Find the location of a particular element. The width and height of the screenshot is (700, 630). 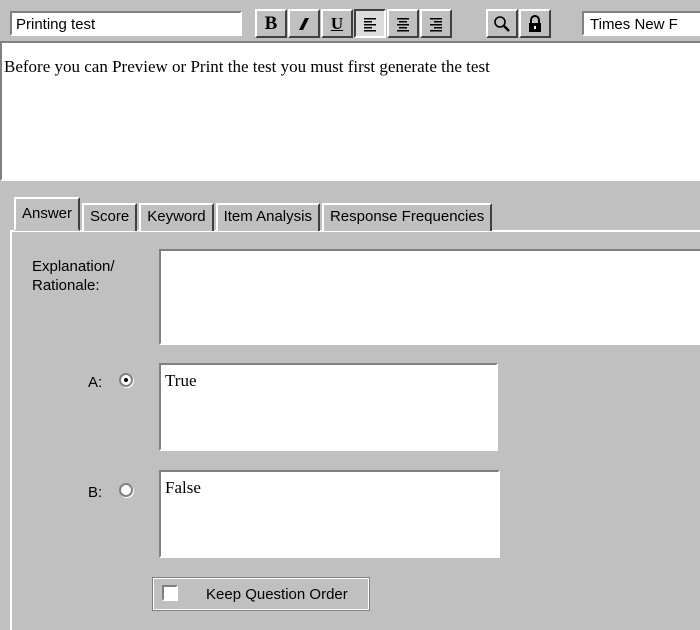

tab-answer: Answer is located at coordinates (47, 214).